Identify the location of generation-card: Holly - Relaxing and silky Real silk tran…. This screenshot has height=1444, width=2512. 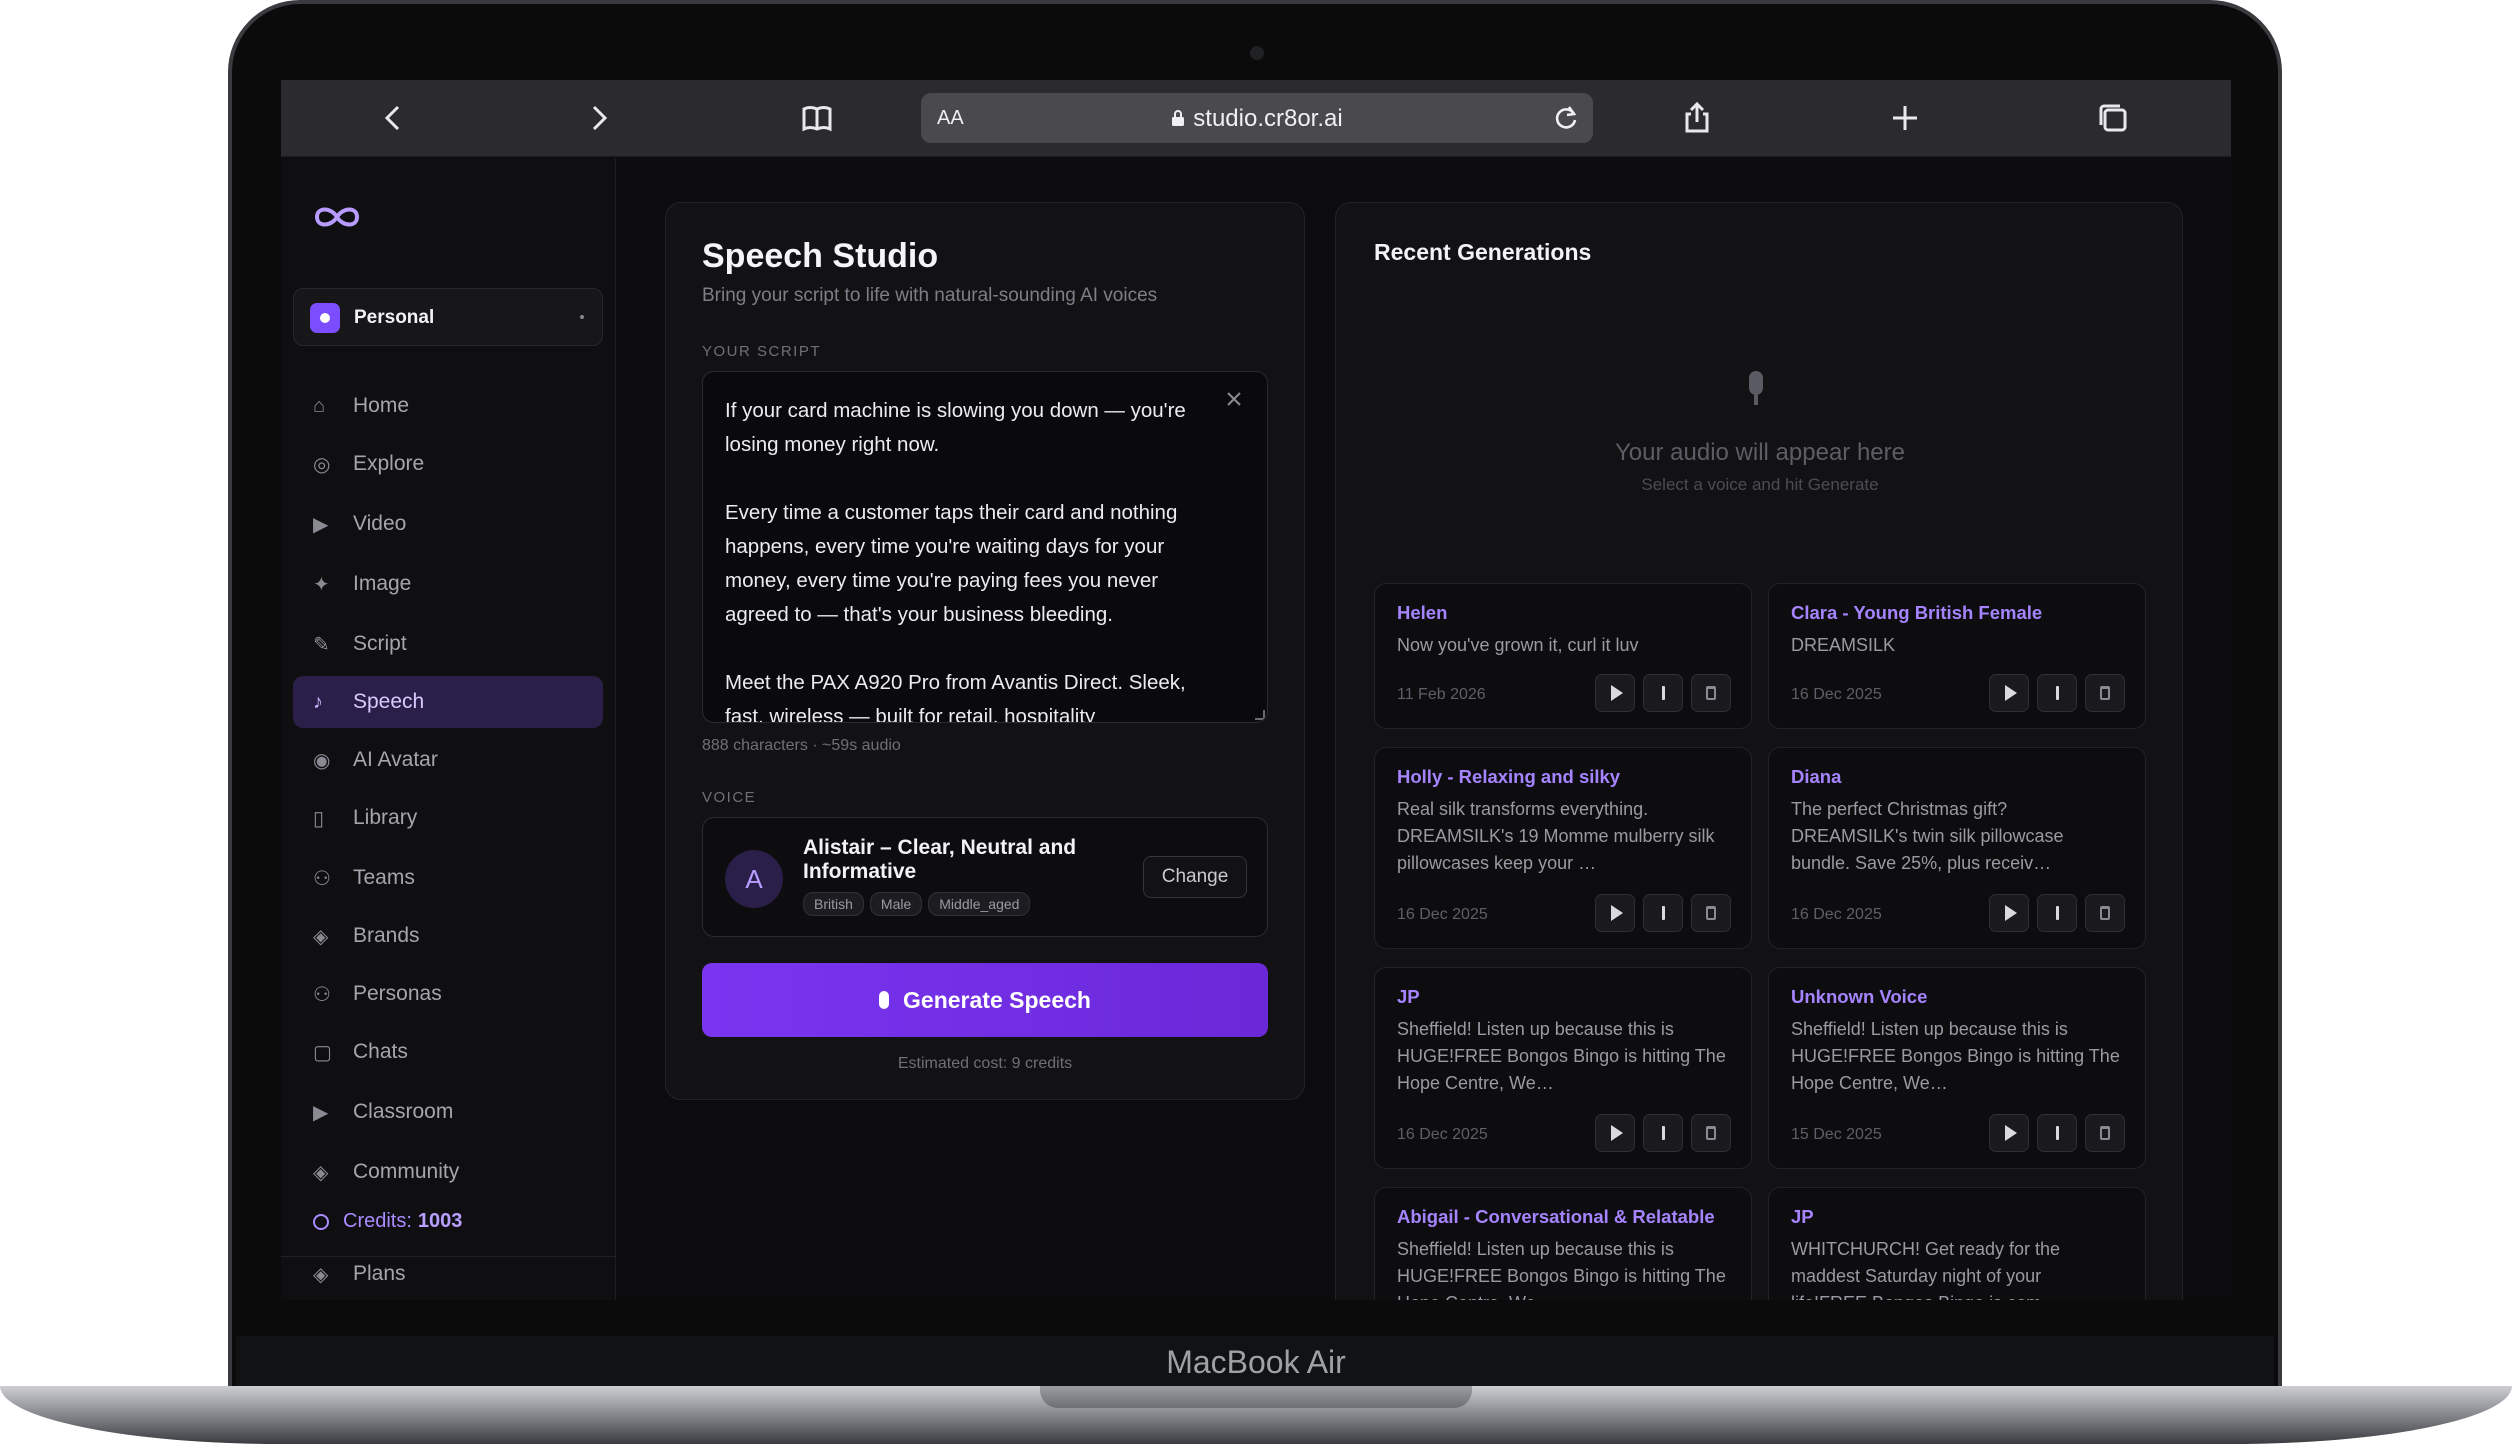
(1563, 848).